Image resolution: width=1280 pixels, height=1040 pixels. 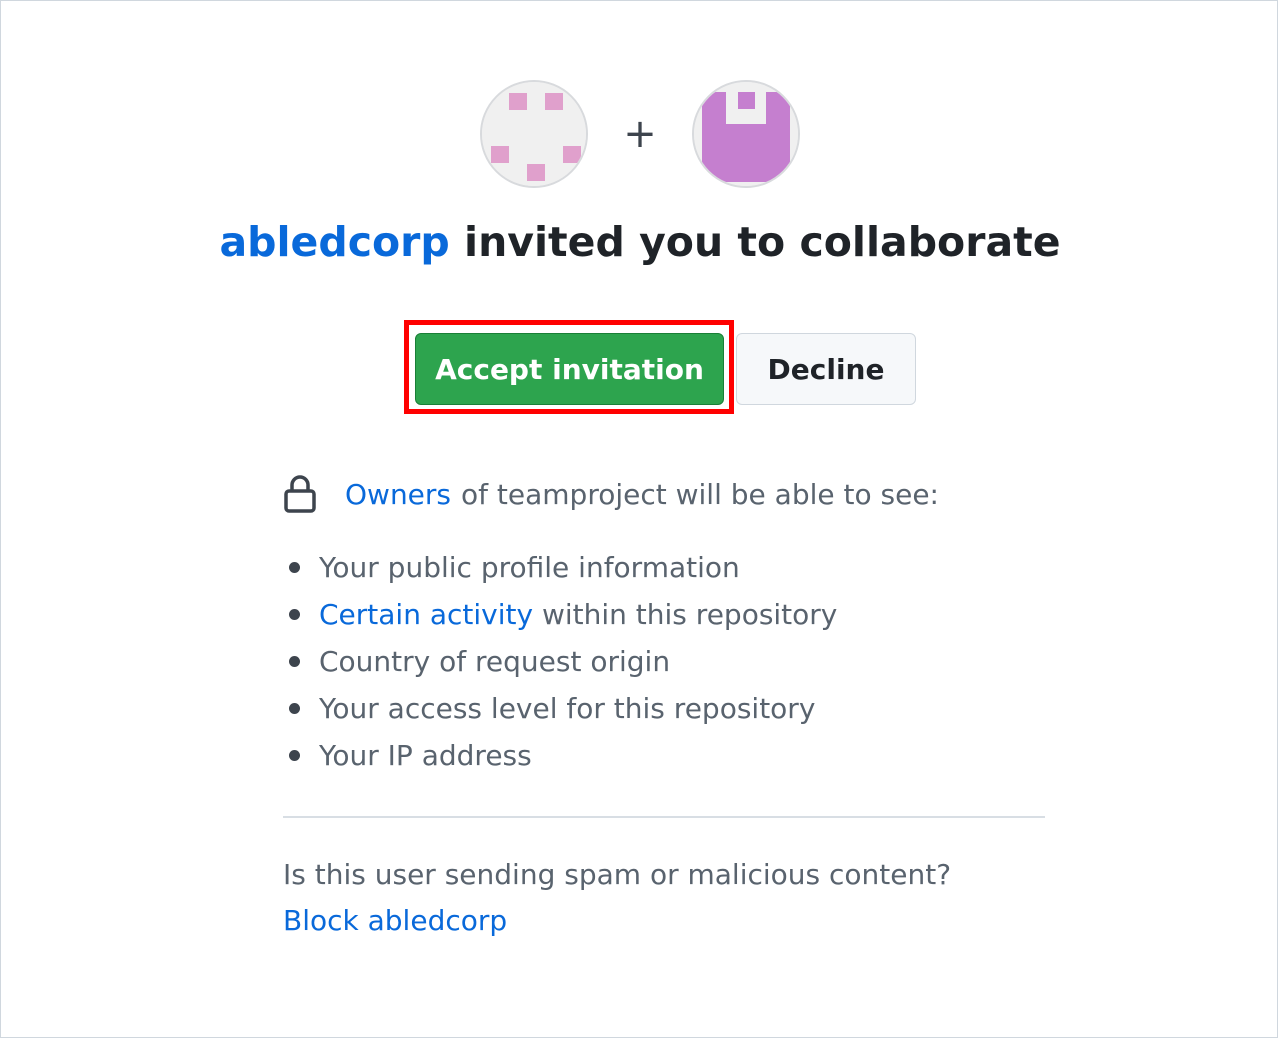 I want to click on inviter-avatar, so click(x=534, y=134).